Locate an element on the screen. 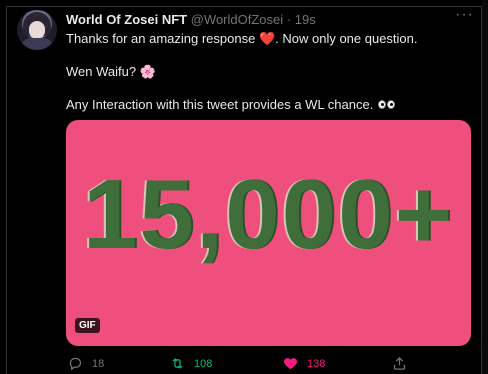 The height and width of the screenshot is (374, 488). tweet-text-part: Wen Waifu? is located at coordinates (101, 71).